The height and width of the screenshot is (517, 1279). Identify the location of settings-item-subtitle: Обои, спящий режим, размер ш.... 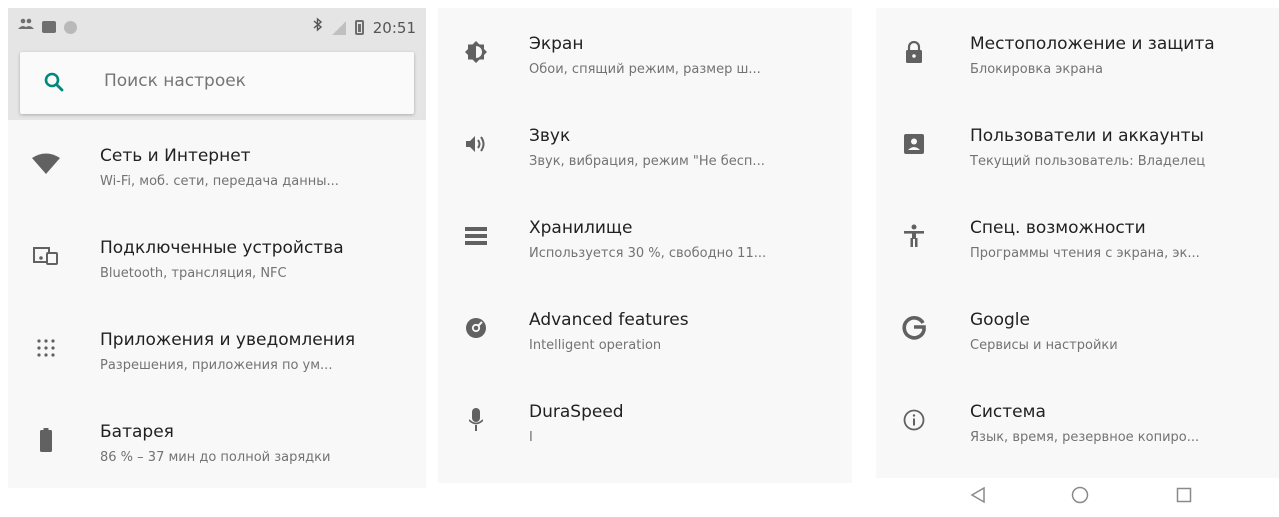
(645, 69).